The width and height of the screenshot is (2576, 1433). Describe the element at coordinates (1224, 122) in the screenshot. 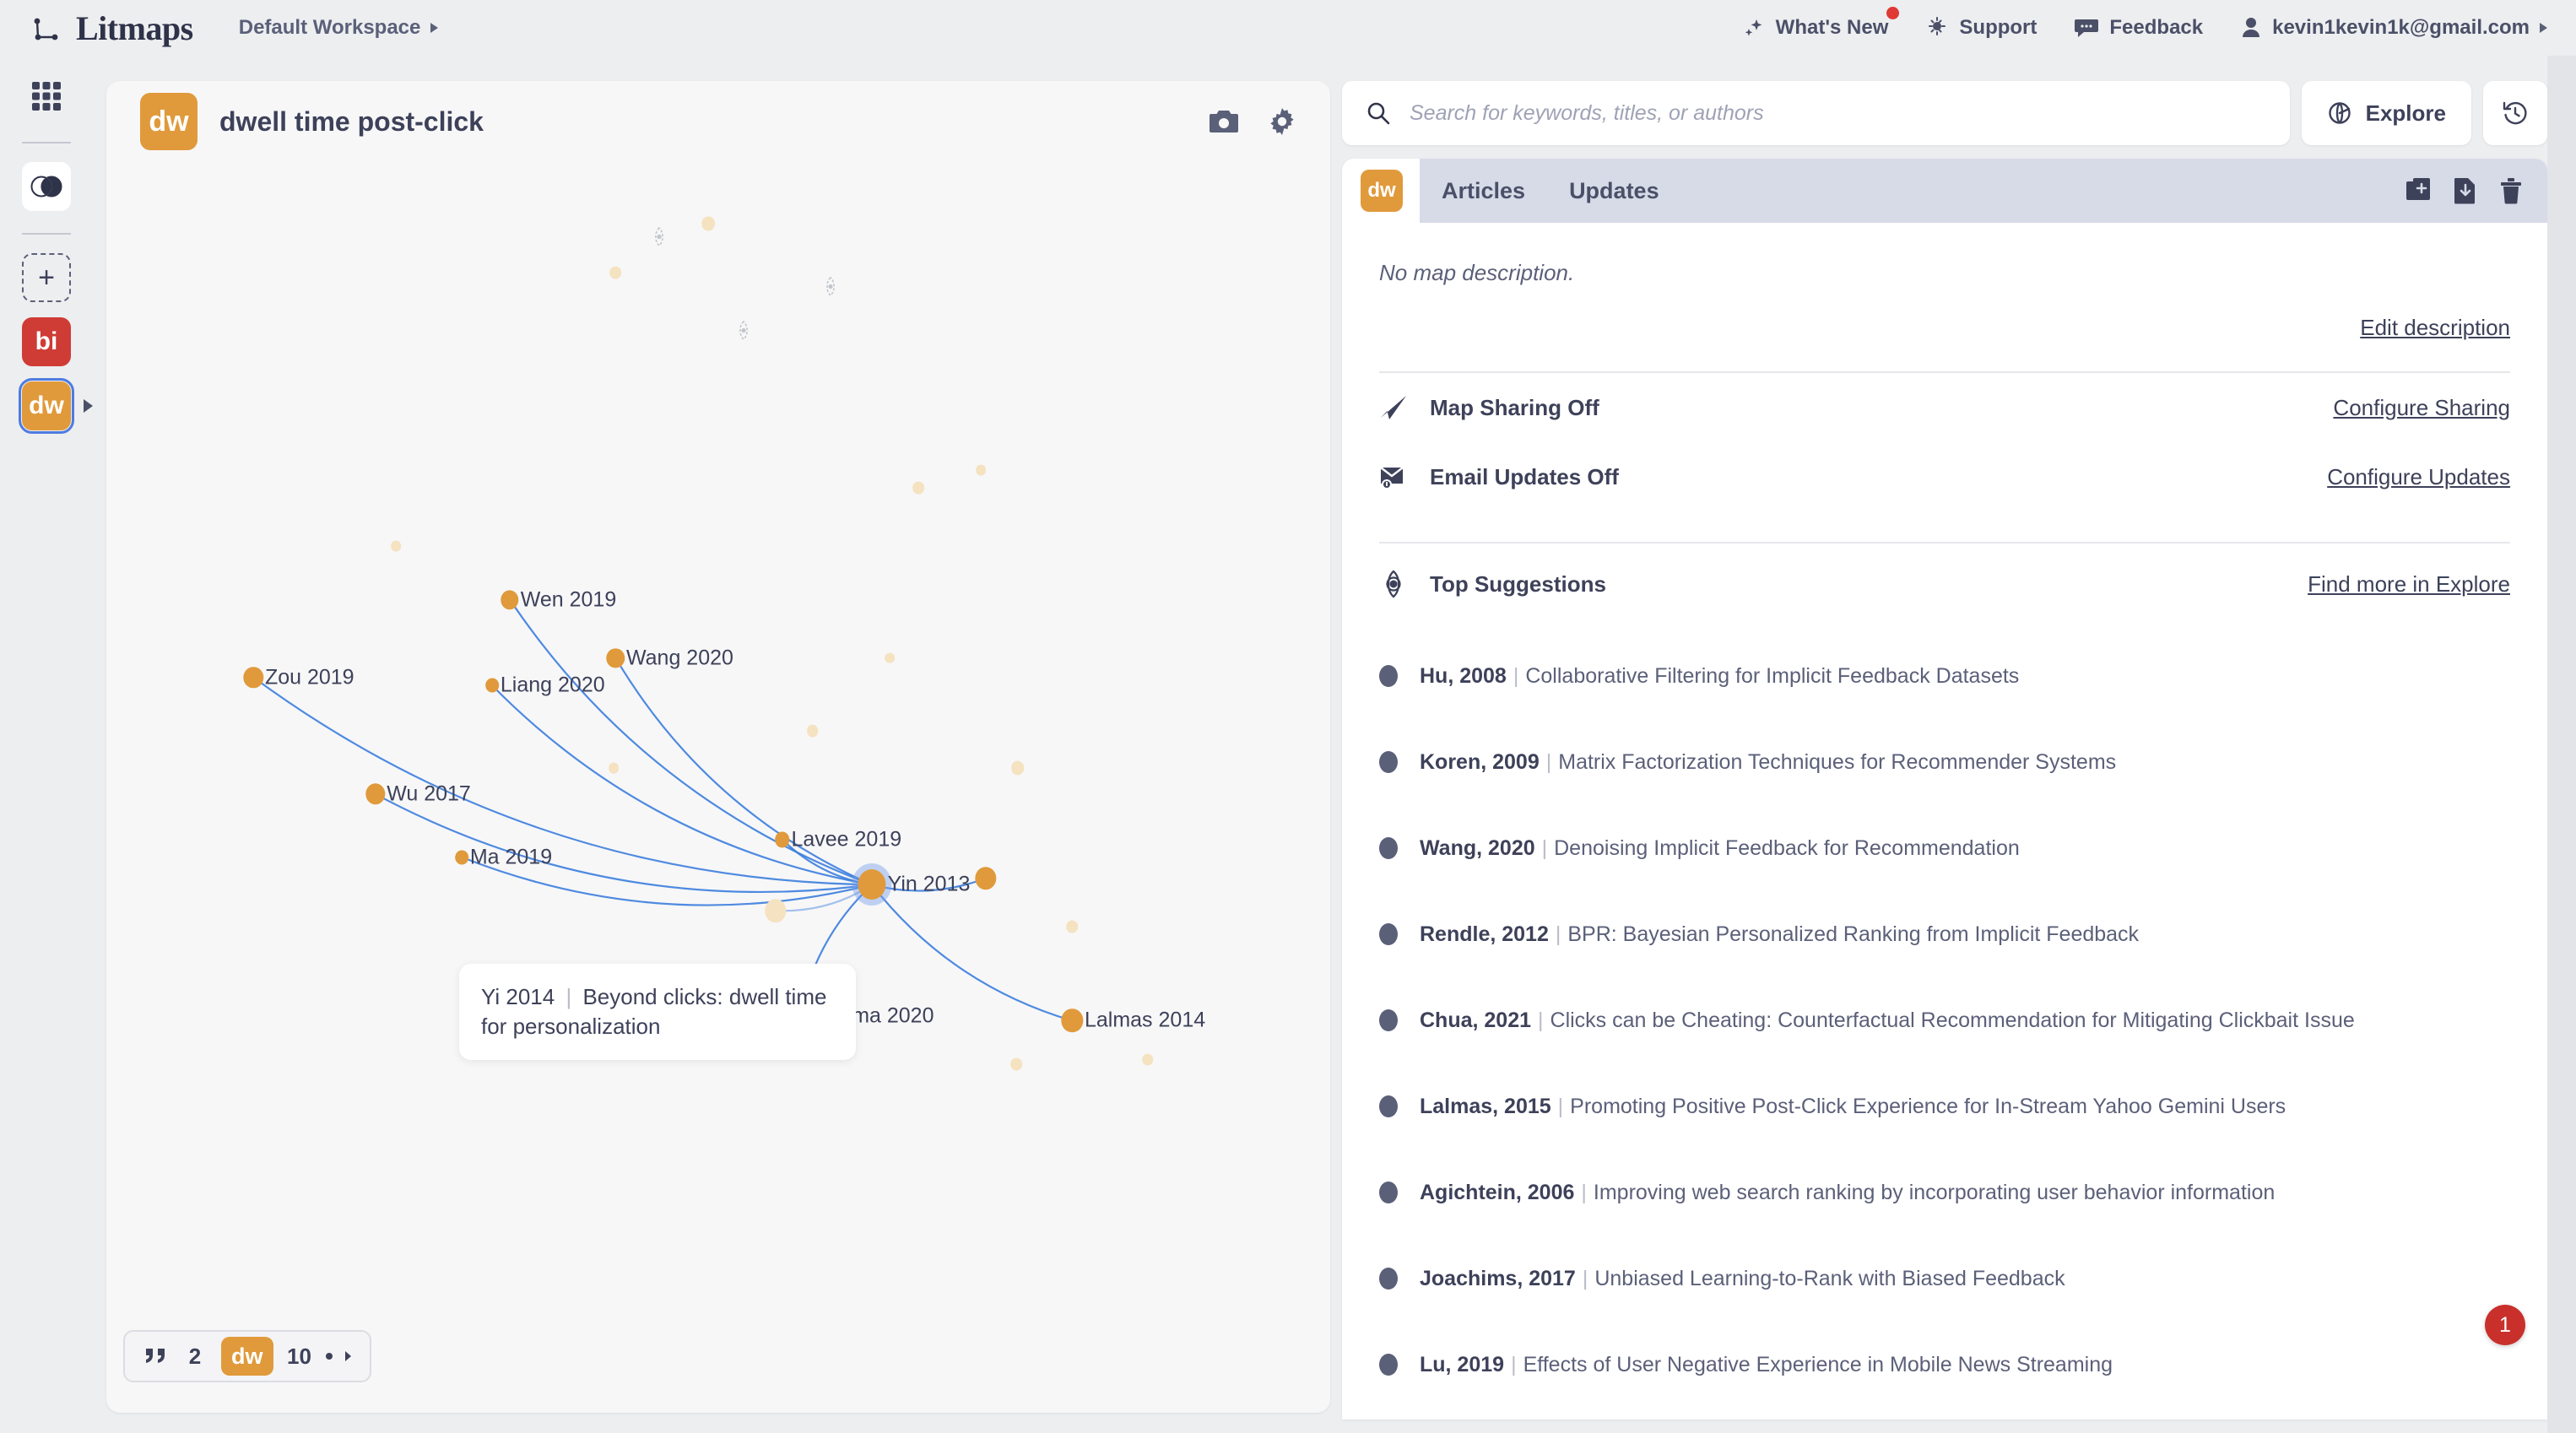

I see `camera-icon` at that location.